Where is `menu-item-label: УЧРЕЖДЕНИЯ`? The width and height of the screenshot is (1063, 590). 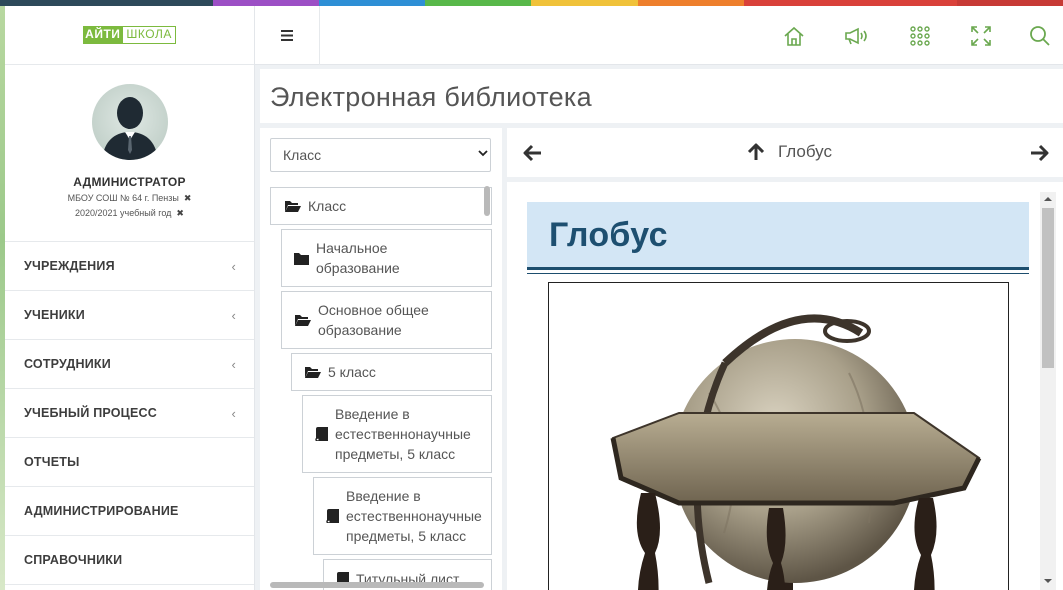
menu-item-label: УЧРЕЖДЕНИЯ is located at coordinates (69, 266).